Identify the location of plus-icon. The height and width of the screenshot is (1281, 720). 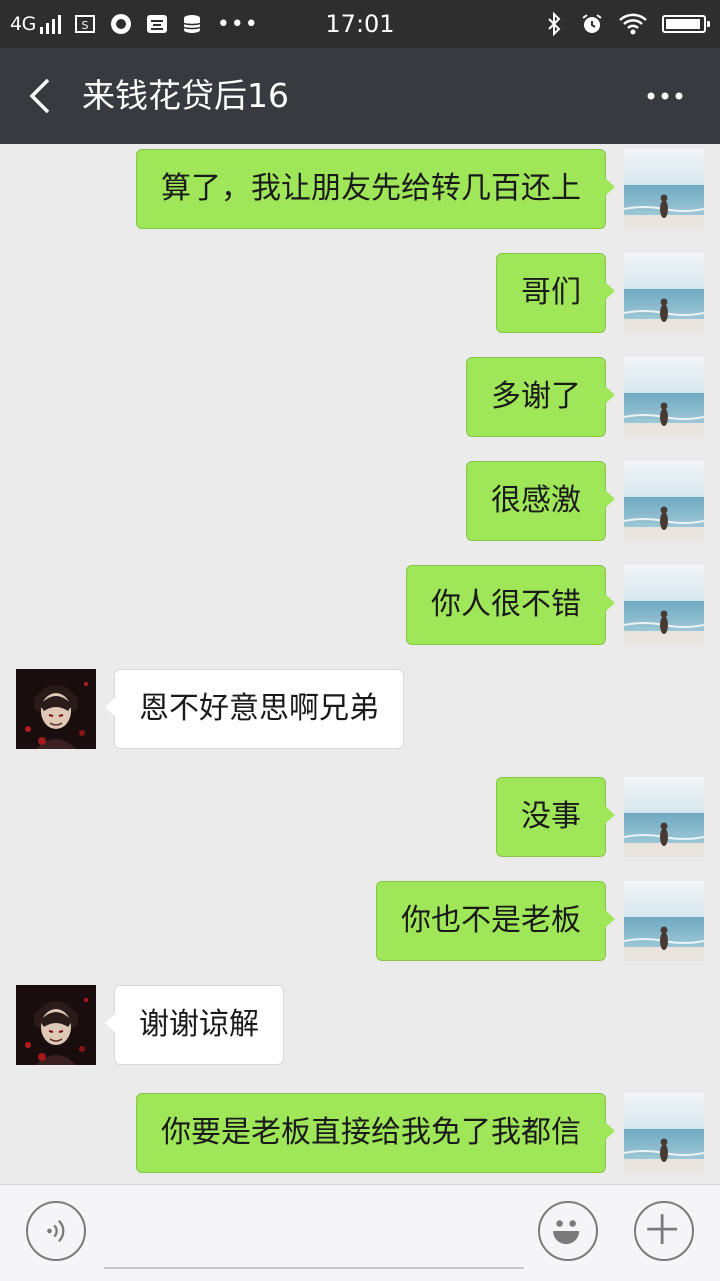
(662, 1229).